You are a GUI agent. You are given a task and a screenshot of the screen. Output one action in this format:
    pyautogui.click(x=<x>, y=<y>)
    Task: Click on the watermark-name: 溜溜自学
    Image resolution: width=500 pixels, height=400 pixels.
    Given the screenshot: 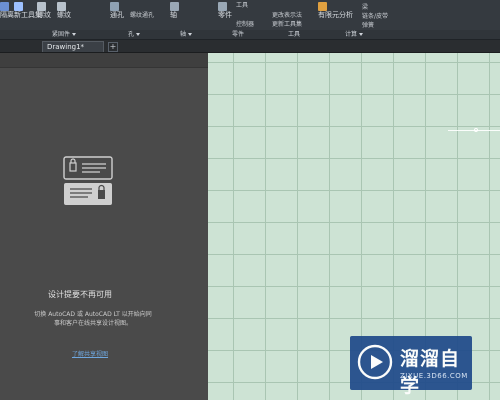 What is the action you would take?
    pyautogui.click(x=430, y=372)
    